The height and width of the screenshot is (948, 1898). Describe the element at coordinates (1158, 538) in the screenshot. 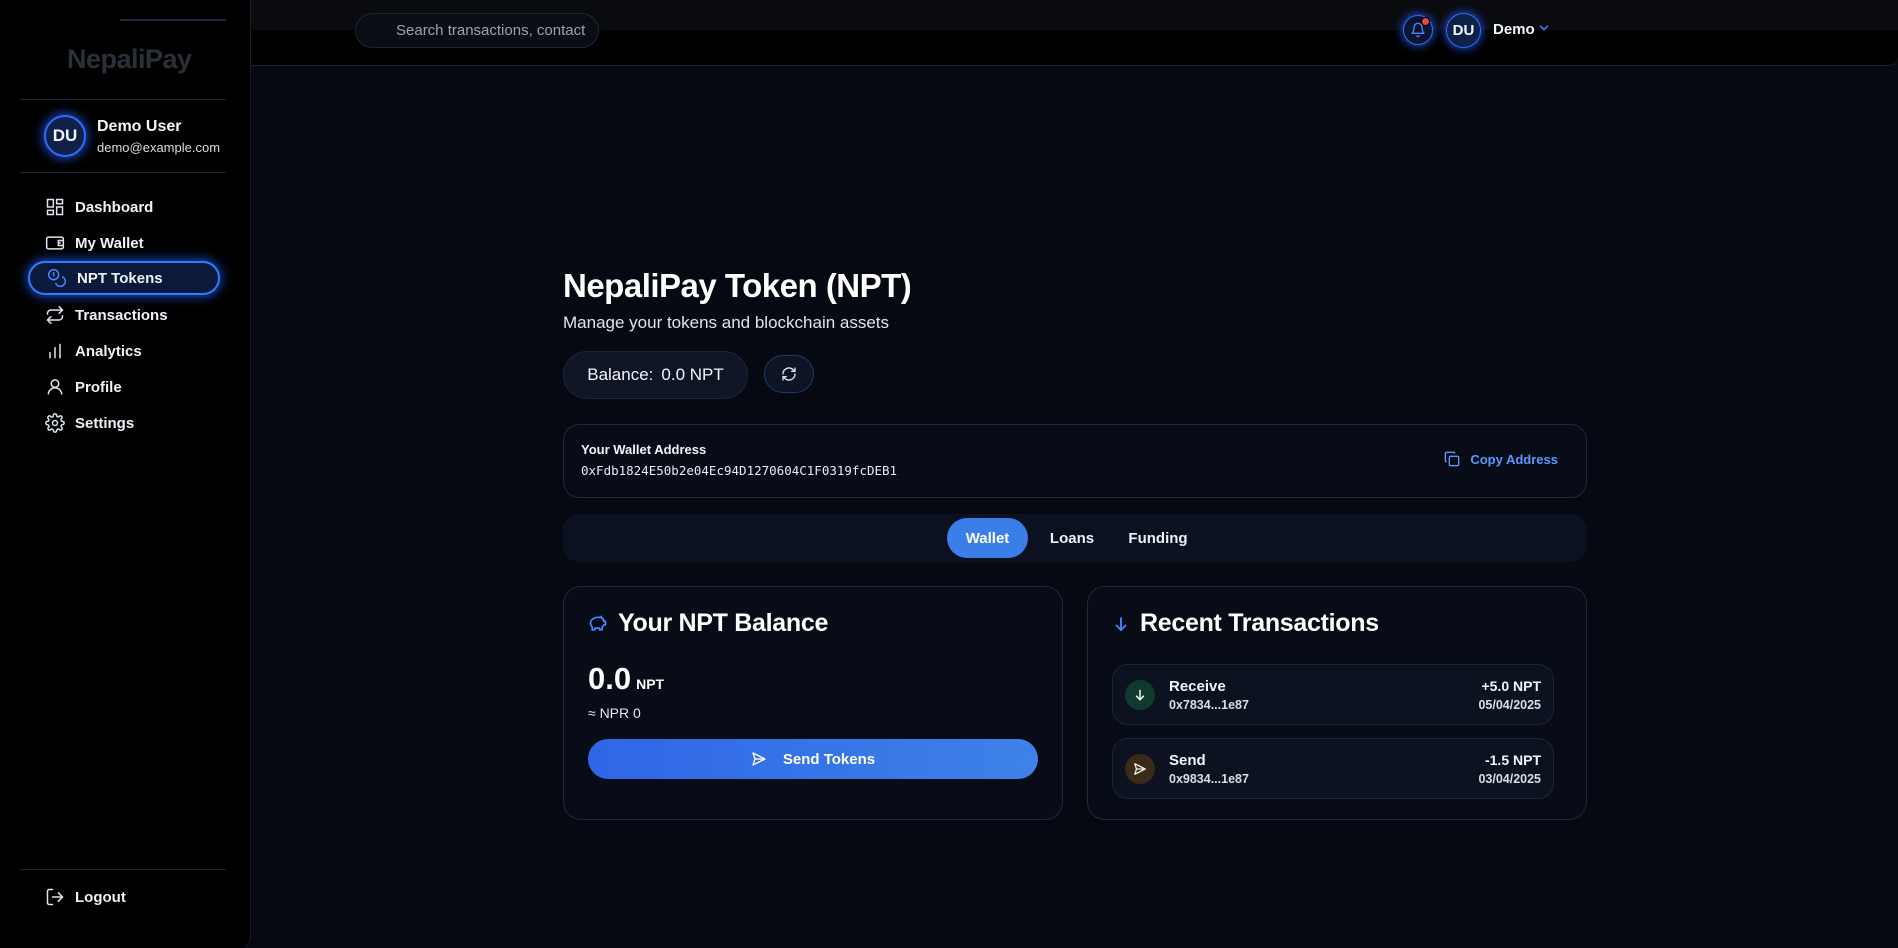

I see `tab-funding: Funding` at that location.